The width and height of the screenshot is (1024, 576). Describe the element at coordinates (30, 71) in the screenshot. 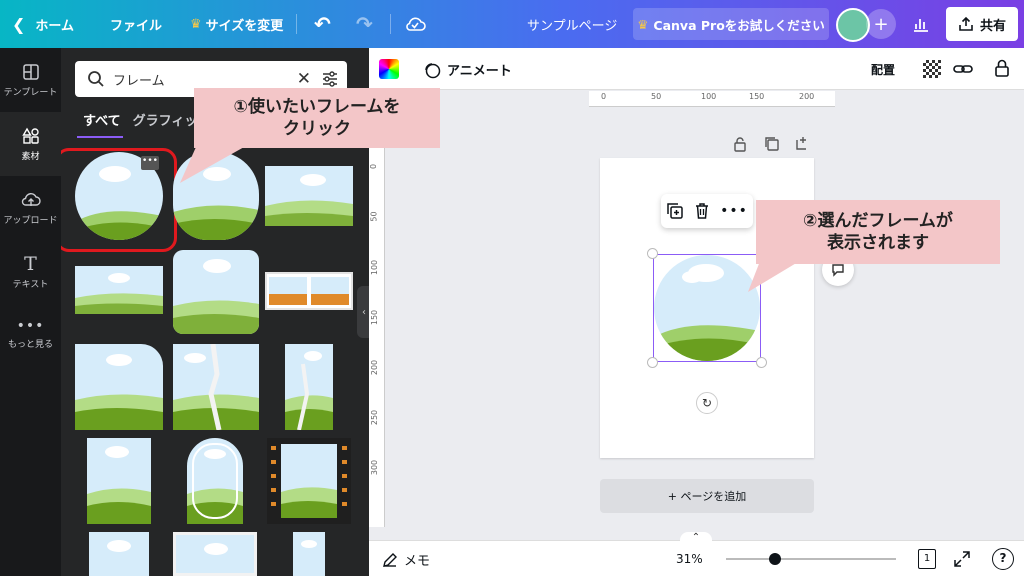

I see `layout-icon` at that location.